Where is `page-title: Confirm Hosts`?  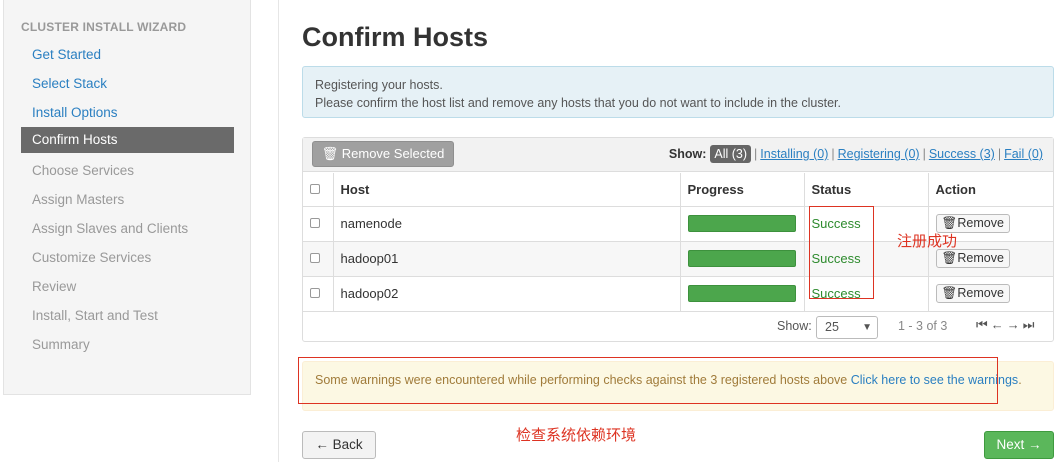 page-title: Confirm Hosts is located at coordinates (395, 37).